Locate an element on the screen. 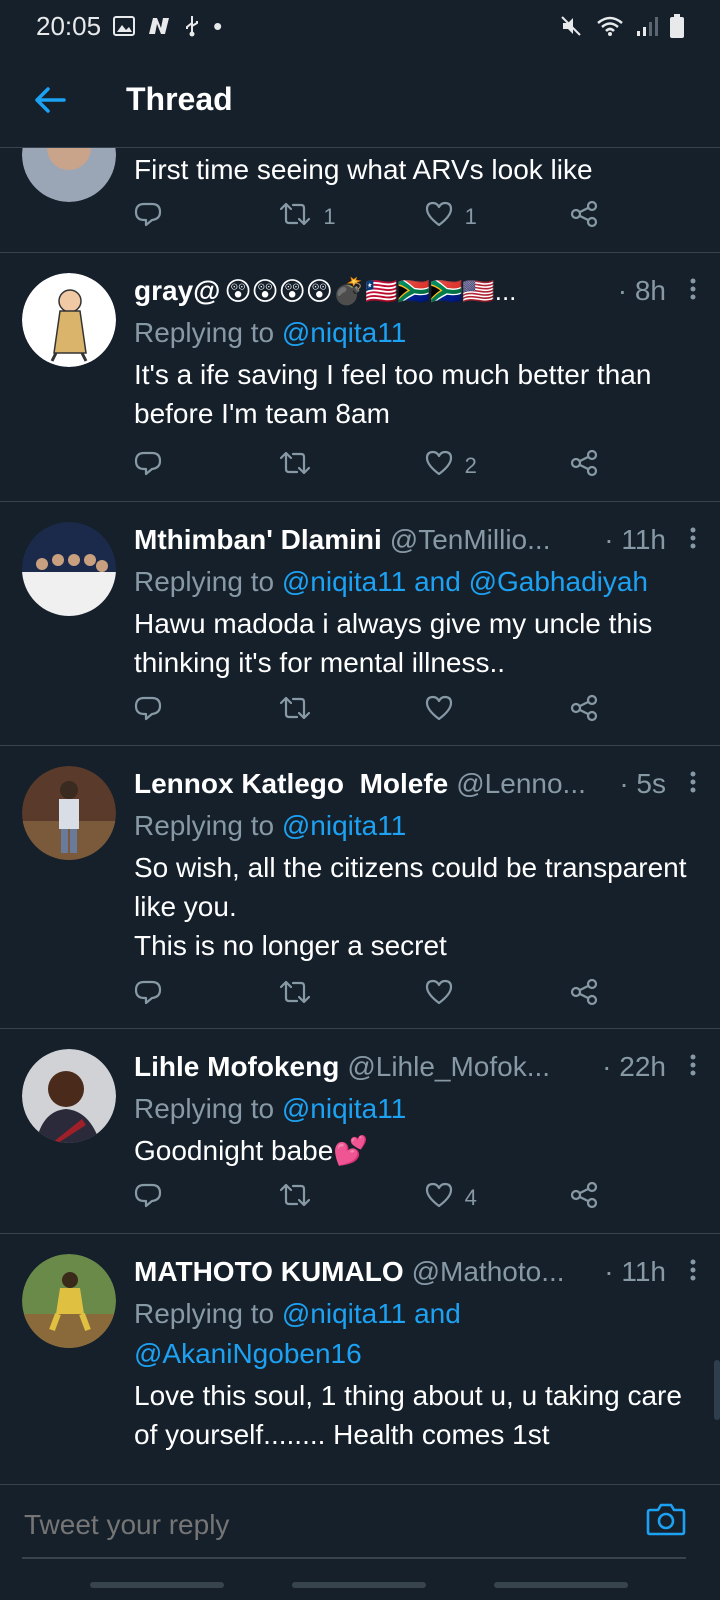  usb-notification-icon is located at coordinates (192, 26).